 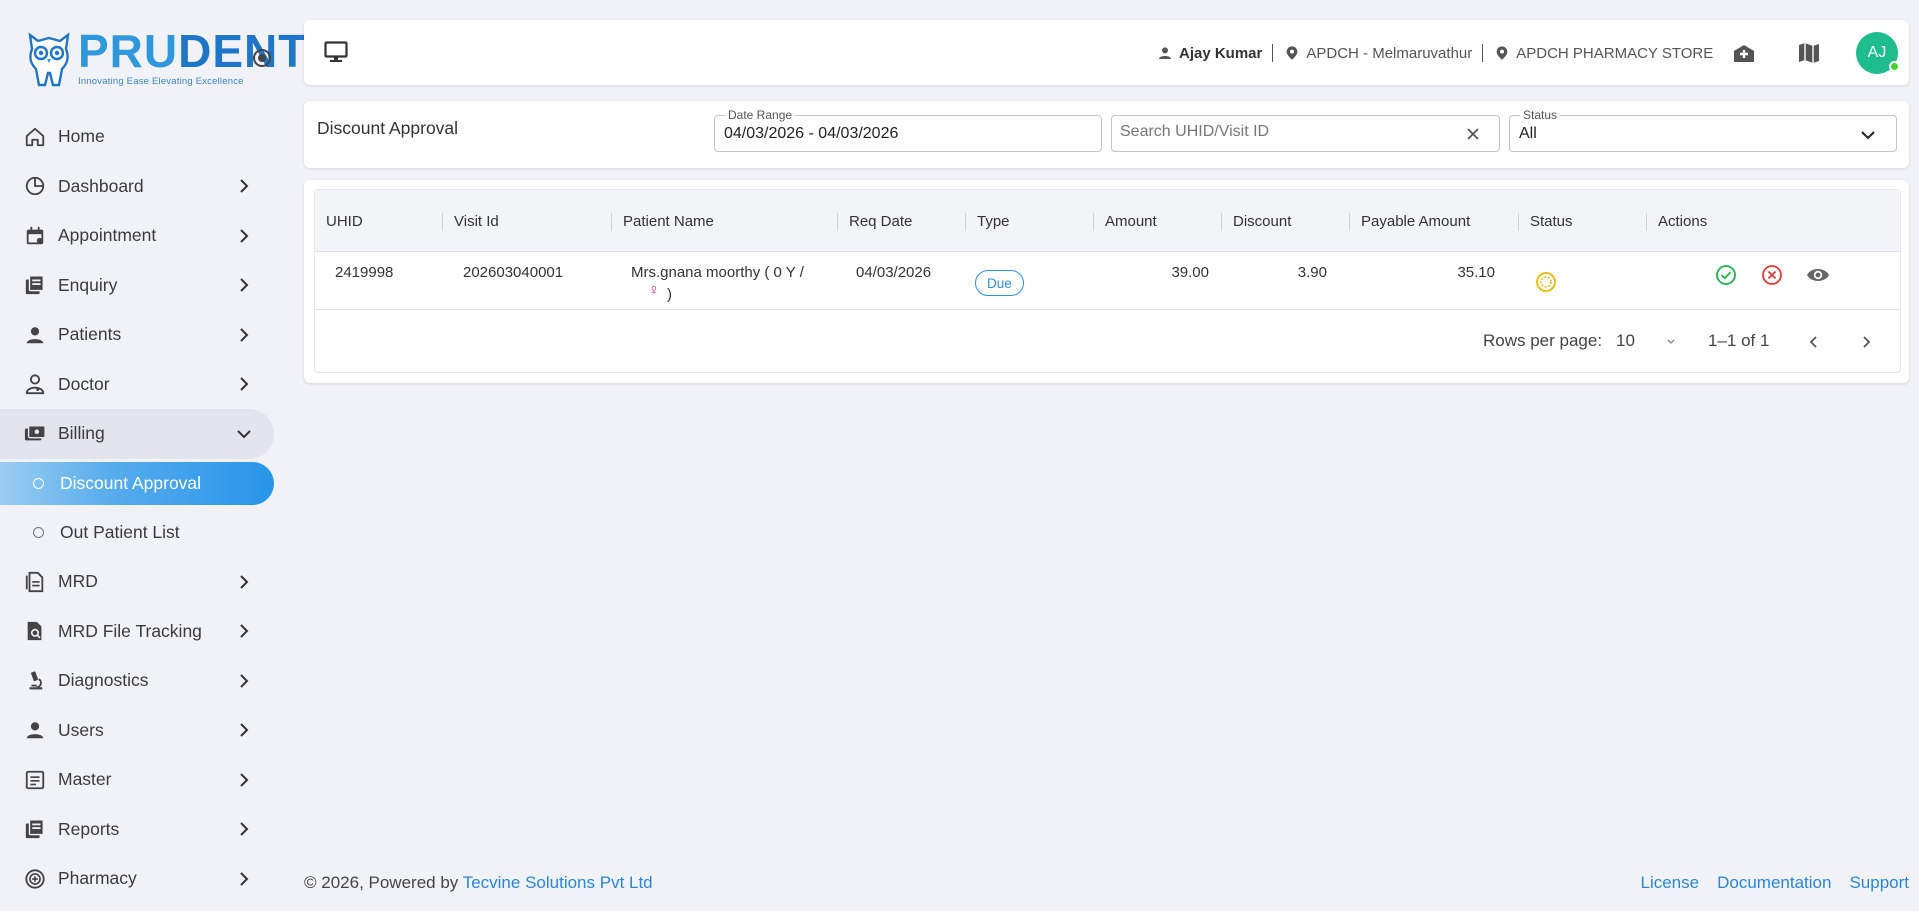 I want to click on rows-per-page-select: 10, so click(x=1646, y=342).